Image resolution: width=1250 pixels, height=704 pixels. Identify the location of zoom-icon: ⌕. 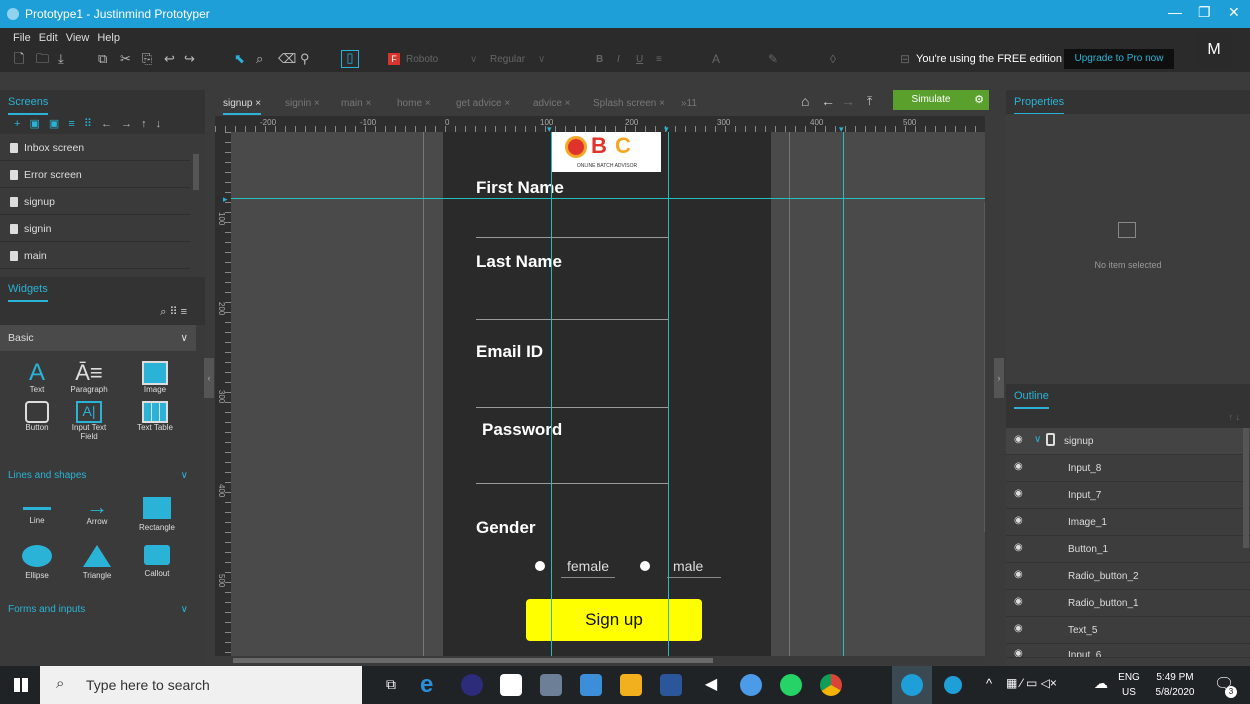
(259, 59).